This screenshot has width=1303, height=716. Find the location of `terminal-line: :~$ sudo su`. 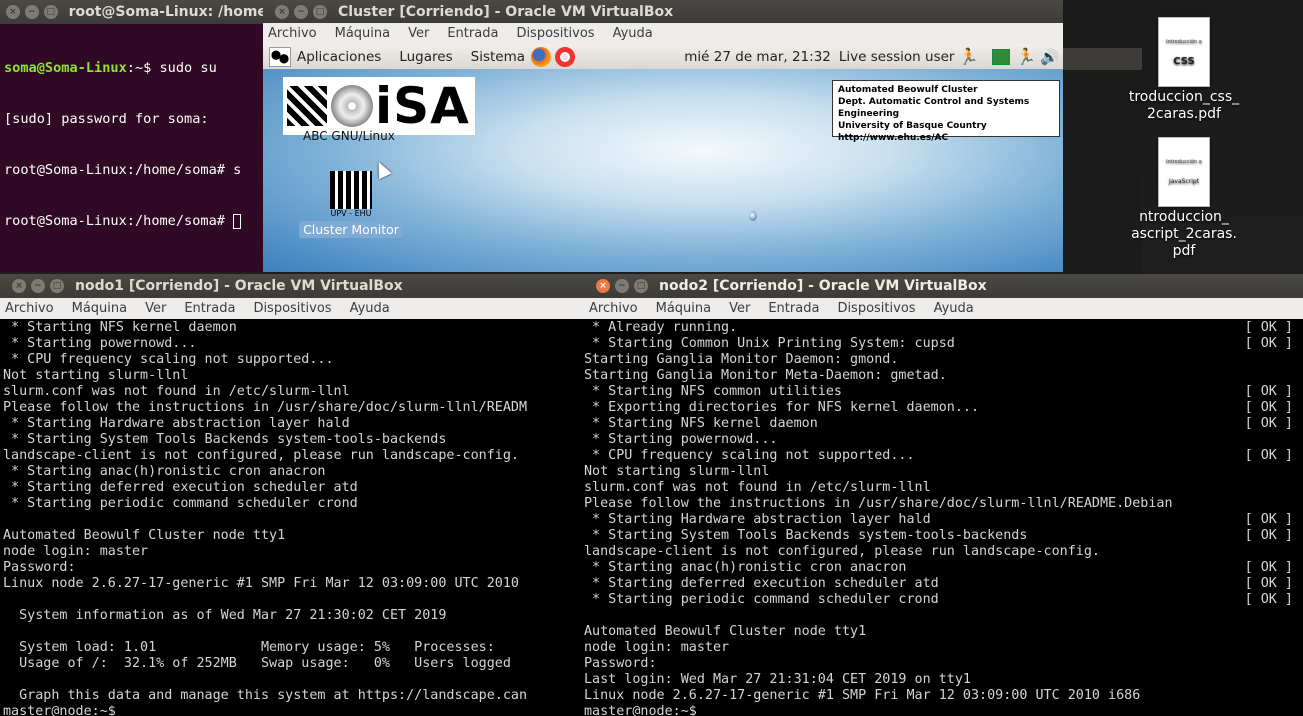

terminal-line: :~$ sudo su is located at coordinates (171, 68).